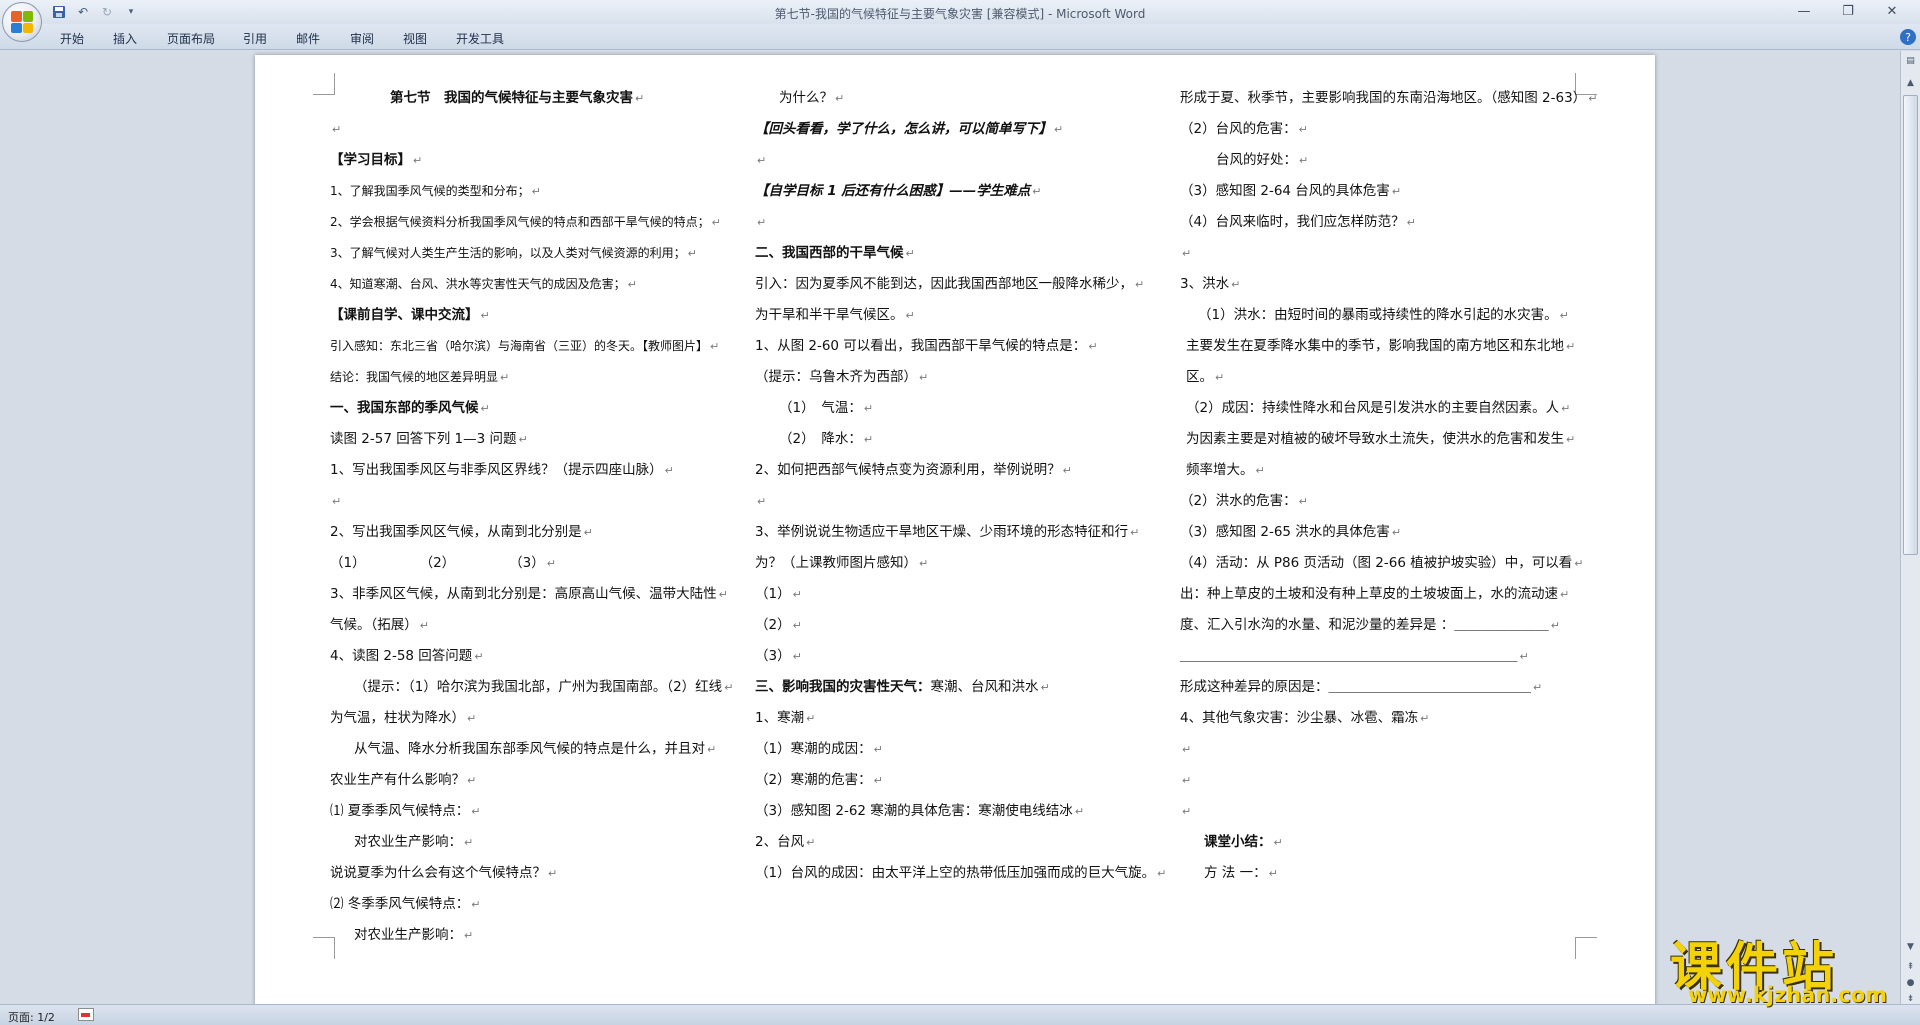 The width and height of the screenshot is (1920, 1025). I want to click on paragraph-line: 出：种上草皮的土坡和没有种上草皮的土坡坡面上，水的流动速 ↵, so click(1380, 594).